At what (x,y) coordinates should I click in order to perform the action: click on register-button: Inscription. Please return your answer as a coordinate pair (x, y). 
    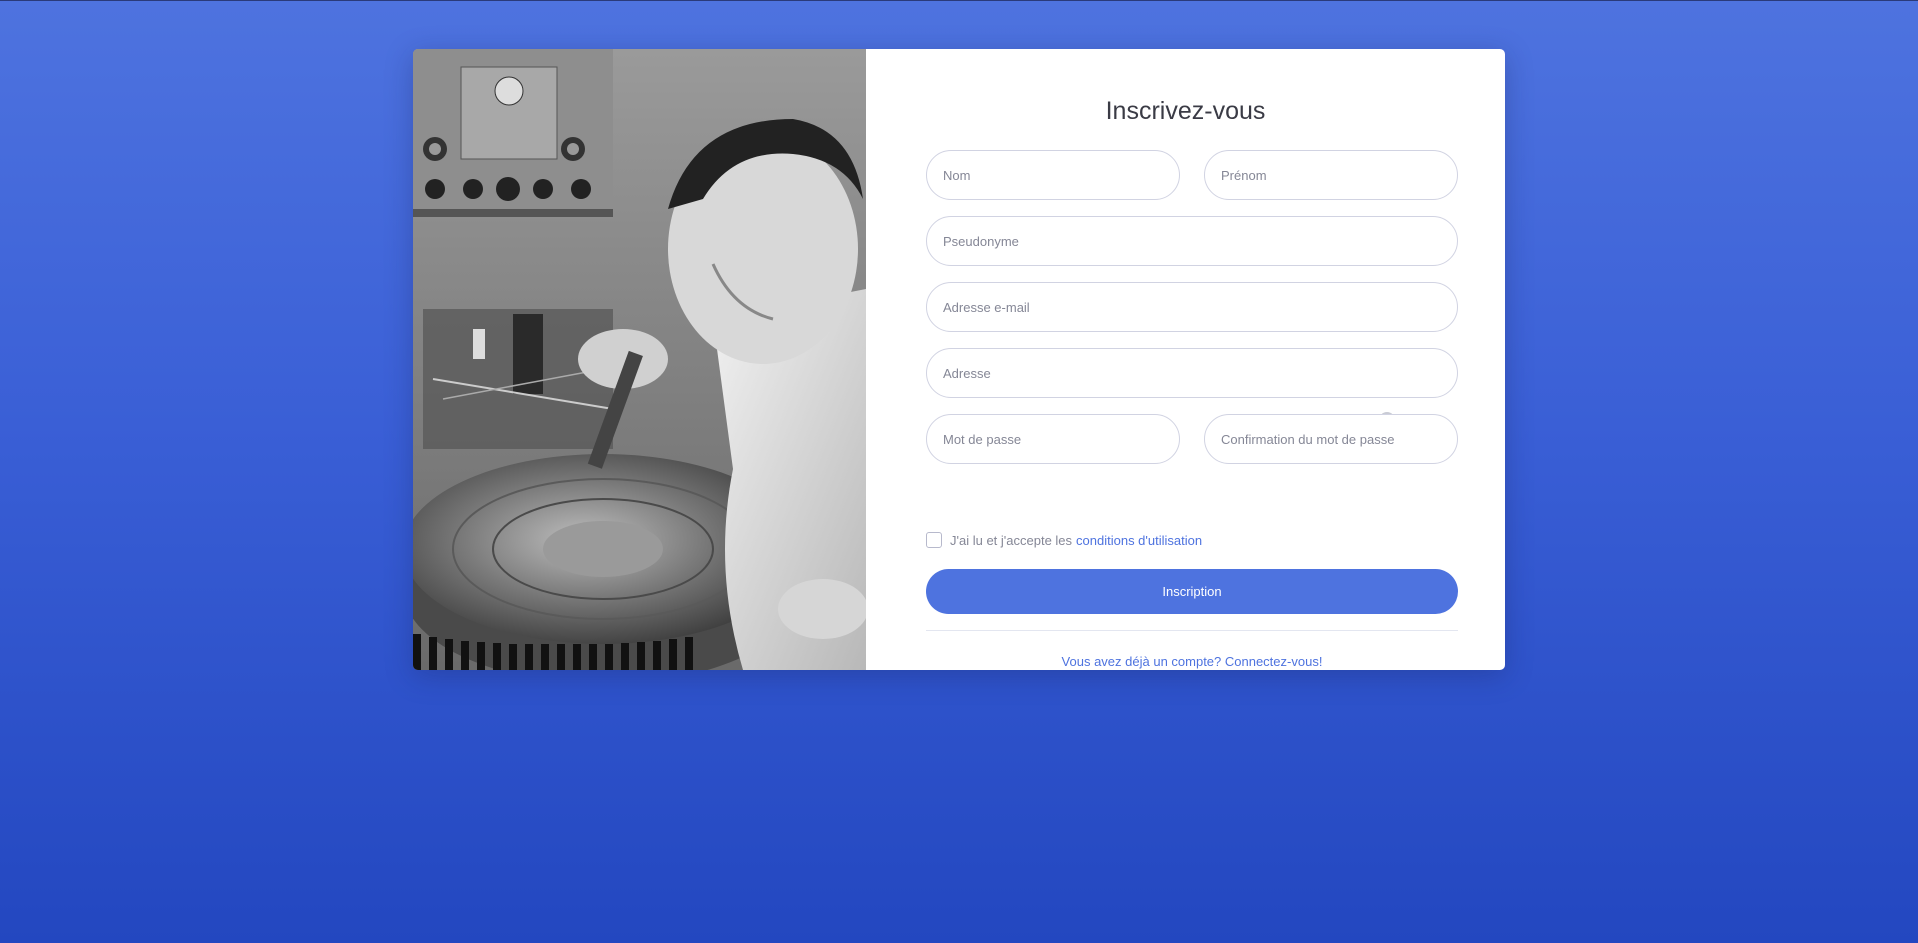
    Looking at the image, I should click on (1192, 591).